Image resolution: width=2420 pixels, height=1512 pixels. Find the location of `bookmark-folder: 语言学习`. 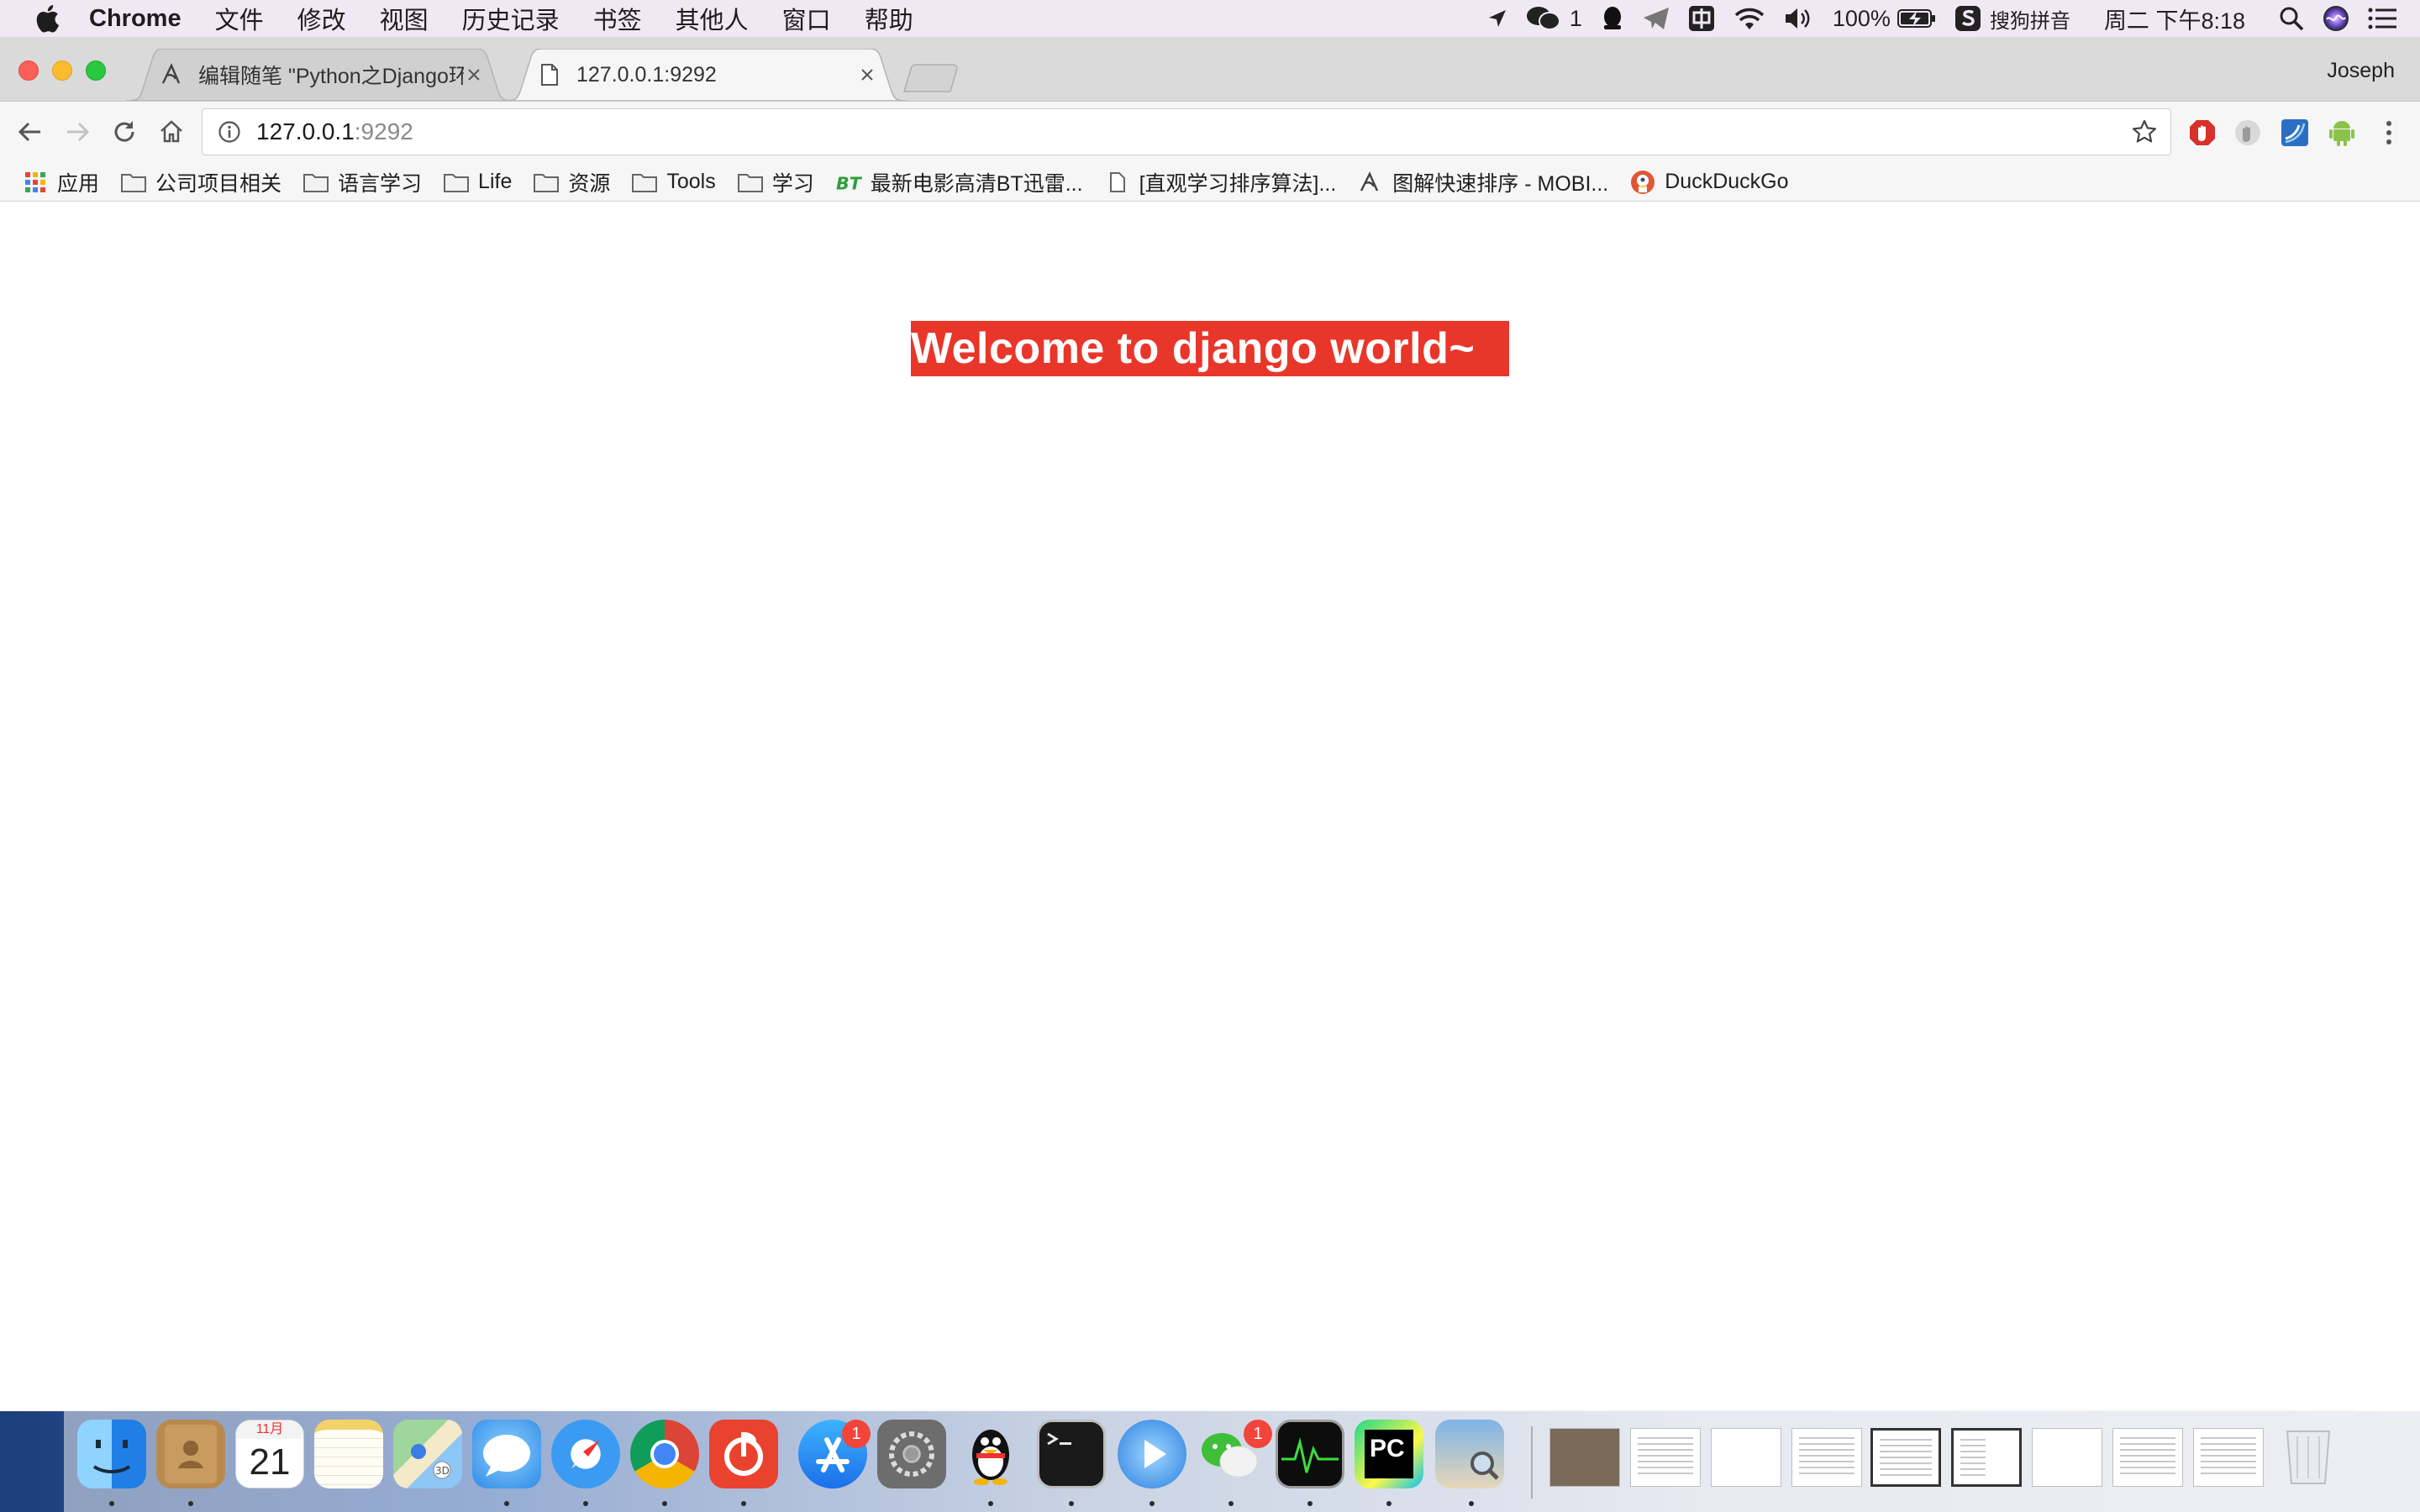

bookmark-folder: 语言学习 is located at coordinates (362, 182).